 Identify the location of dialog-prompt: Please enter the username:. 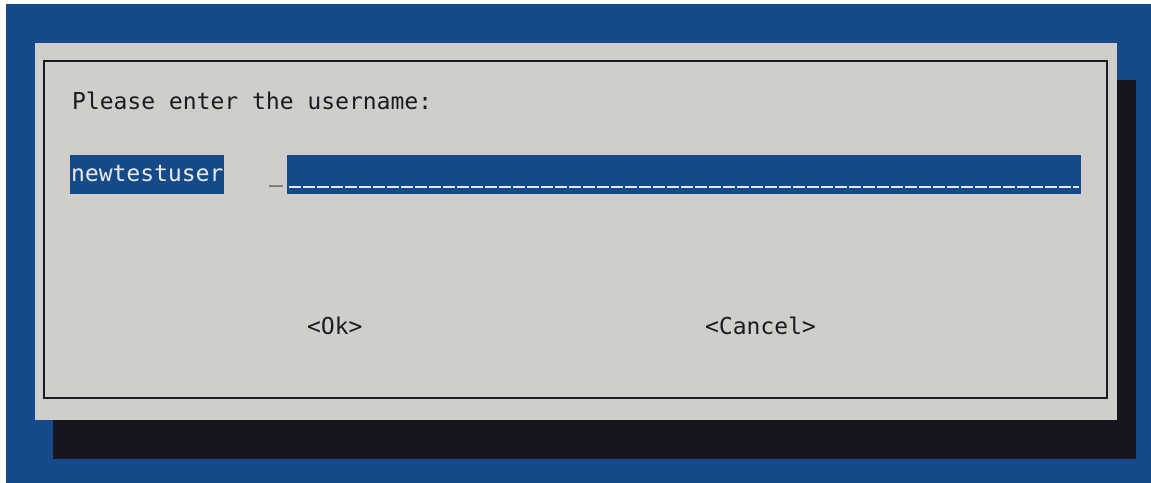
(252, 102).